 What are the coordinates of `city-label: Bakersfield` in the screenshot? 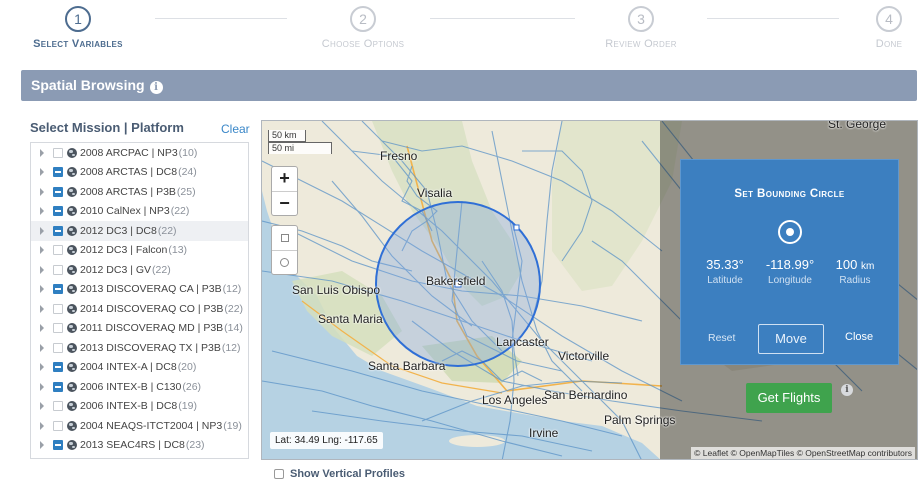 It's located at (456, 281).